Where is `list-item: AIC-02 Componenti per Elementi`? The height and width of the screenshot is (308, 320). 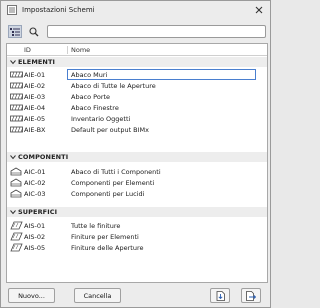 list-item: AIC-02 Componenti per Elementi is located at coordinates (137, 182).